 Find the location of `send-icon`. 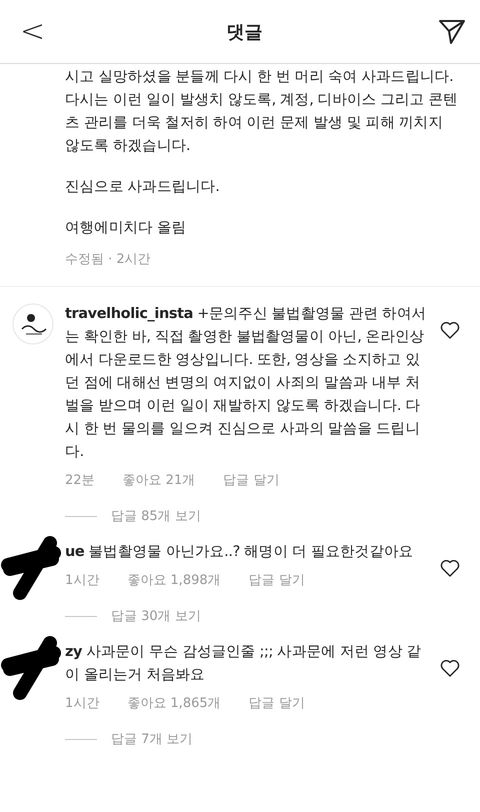

send-icon is located at coordinates (452, 31).